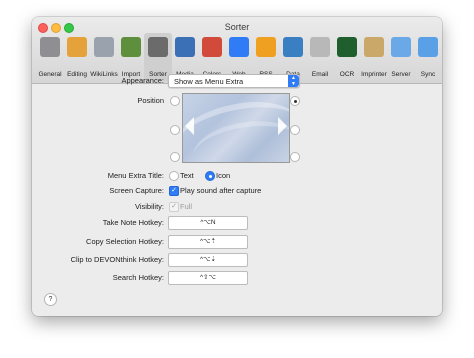  What do you see at coordinates (149, 206) in the screenshot?
I see `visibility-label: Visibility:` at bounding box center [149, 206].